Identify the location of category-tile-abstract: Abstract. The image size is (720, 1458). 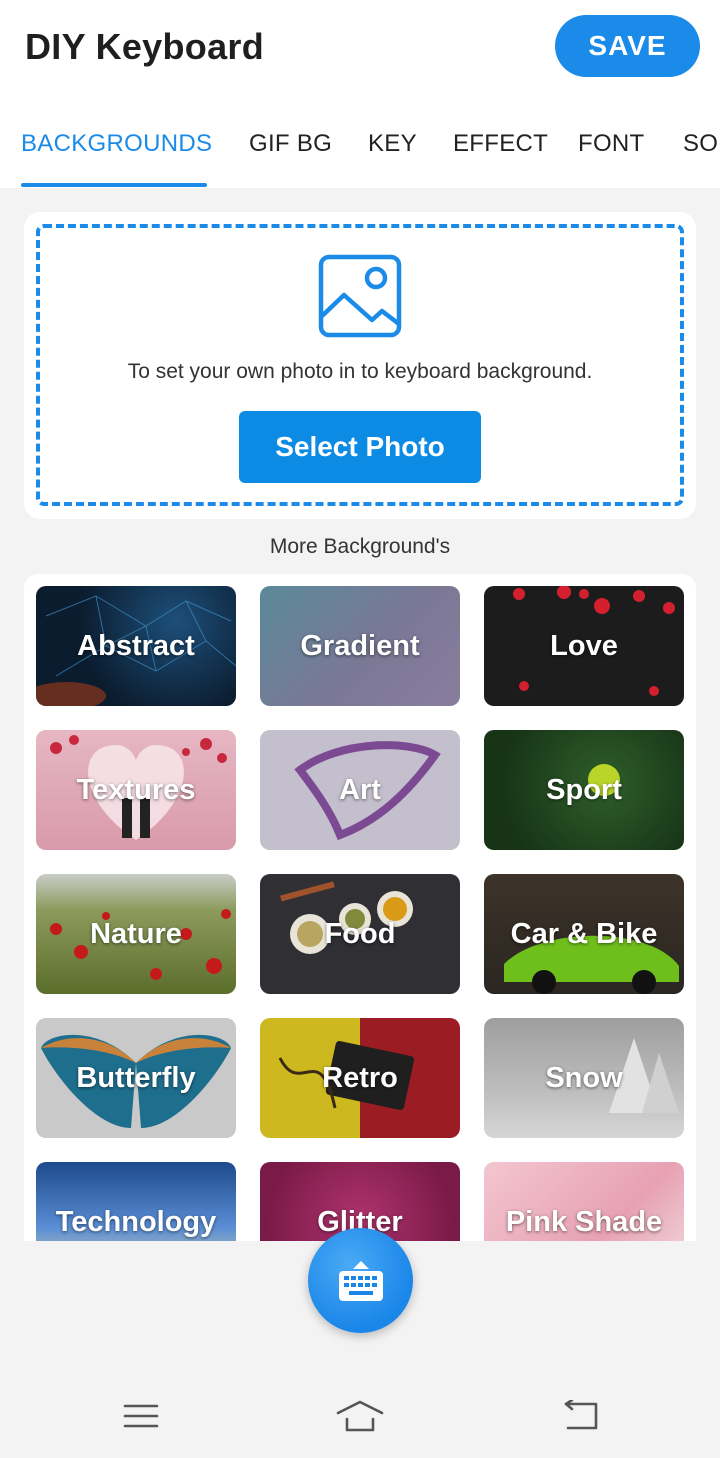
(136, 646).